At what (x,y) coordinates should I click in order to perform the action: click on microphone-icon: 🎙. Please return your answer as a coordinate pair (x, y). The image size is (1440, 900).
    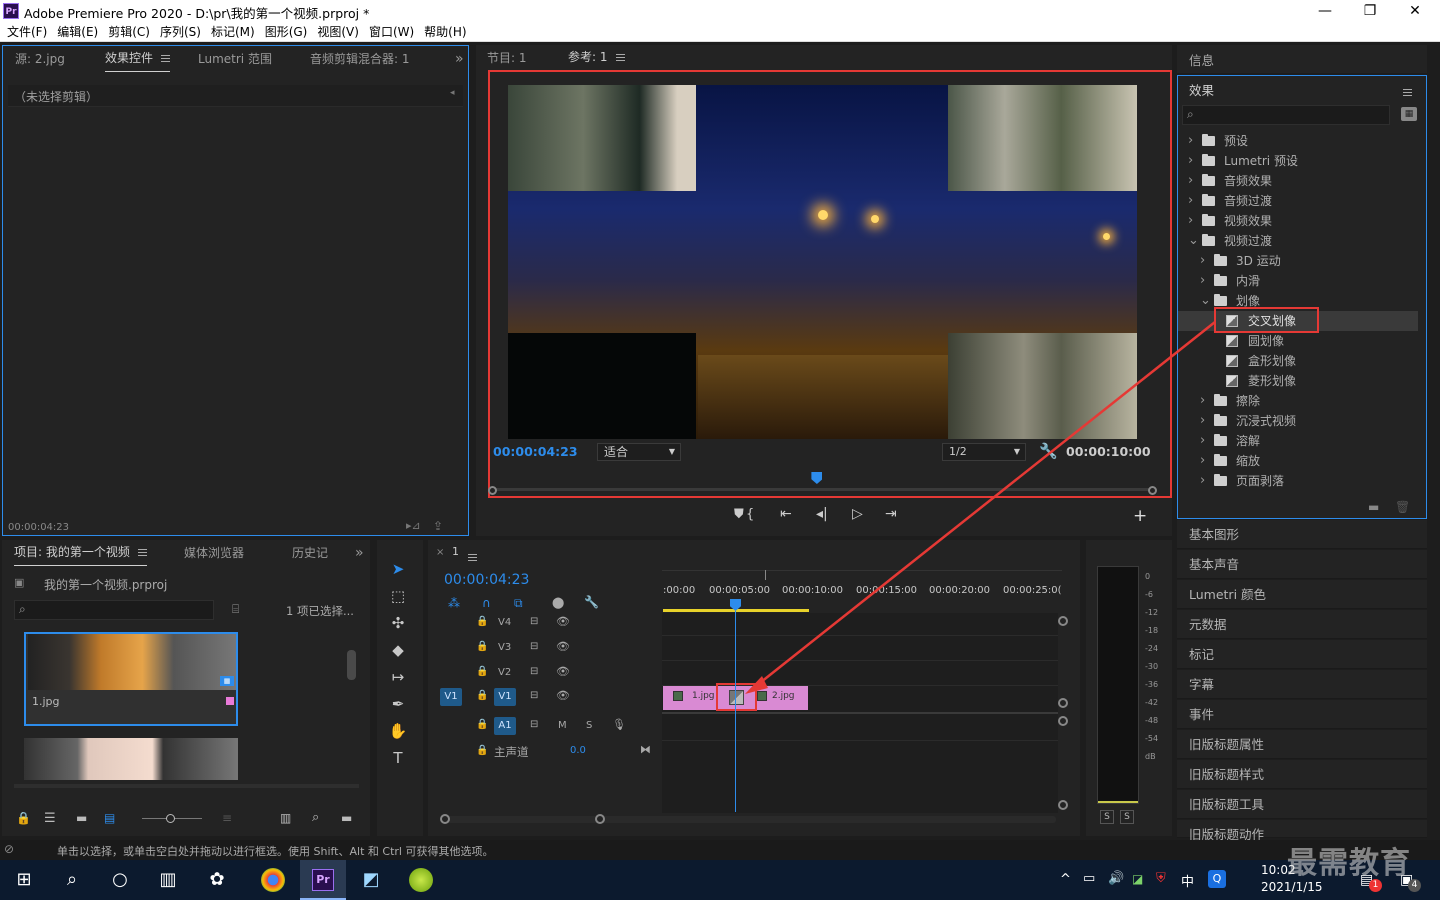
    Looking at the image, I should click on (619, 724).